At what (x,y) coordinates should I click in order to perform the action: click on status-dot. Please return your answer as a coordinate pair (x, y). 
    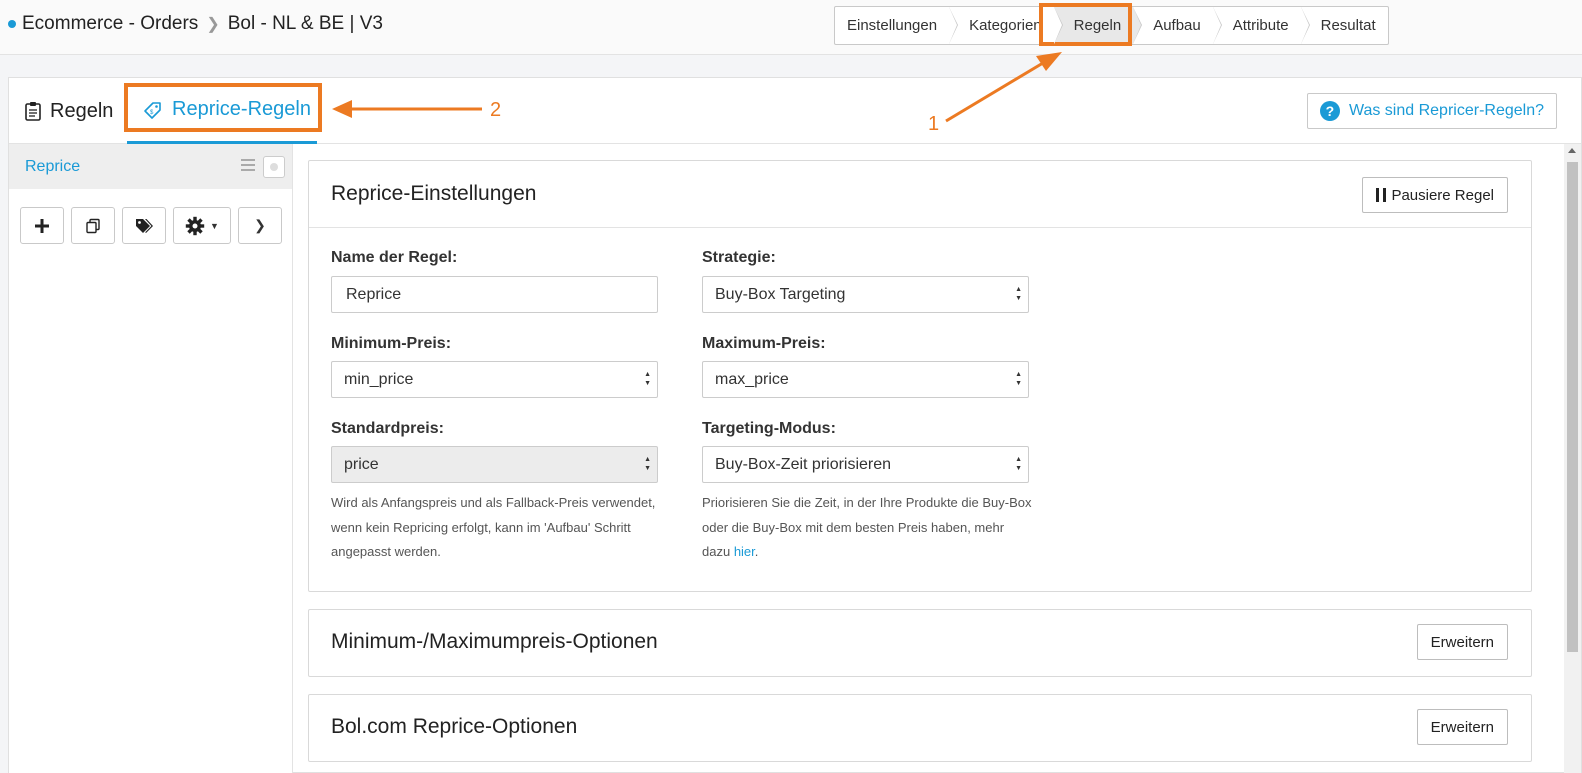
    Looking at the image, I should click on (12, 24).